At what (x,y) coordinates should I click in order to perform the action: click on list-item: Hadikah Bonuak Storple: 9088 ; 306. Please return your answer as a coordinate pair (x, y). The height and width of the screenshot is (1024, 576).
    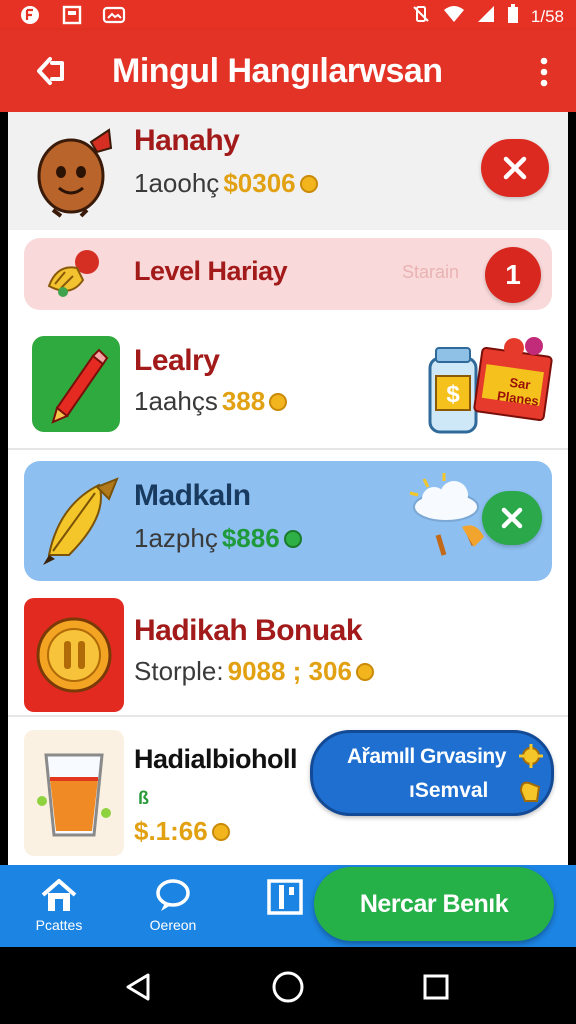
    Looking at the image, I should click on (288, 656).